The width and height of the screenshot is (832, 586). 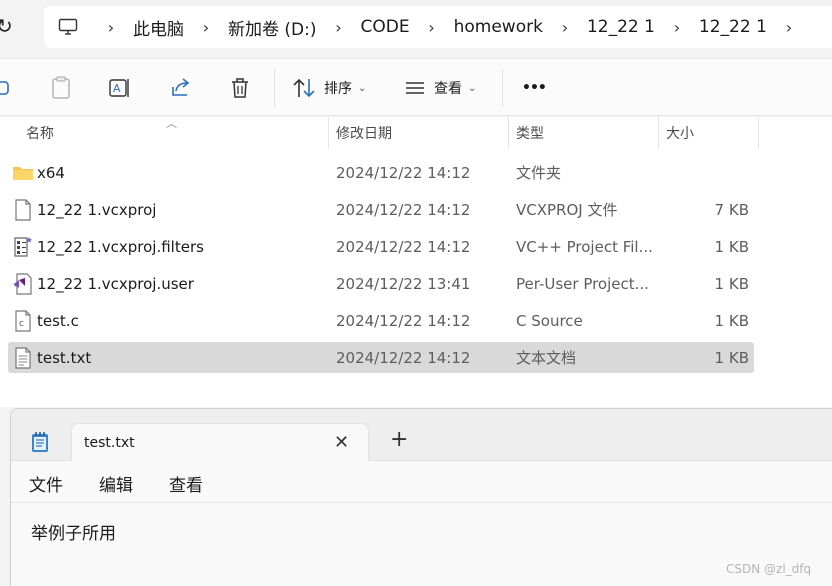 I want to click on menu-view: 查看, so click(x=186, y=483).